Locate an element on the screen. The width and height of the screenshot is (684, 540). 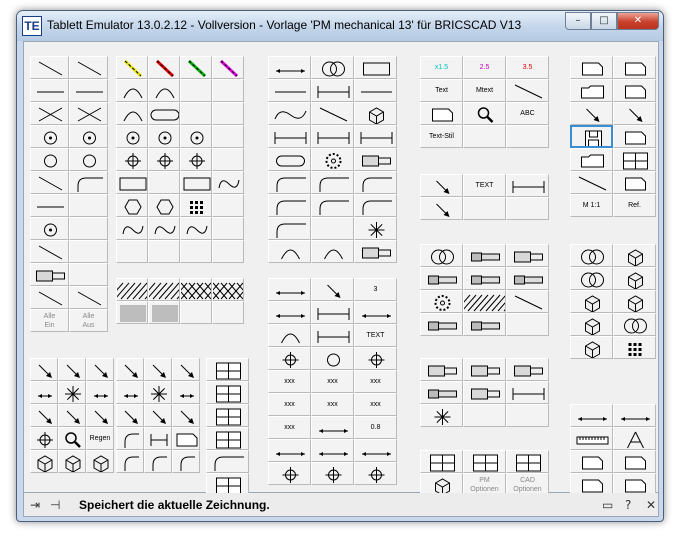
draw-lines-r12-c1-button: Alle Ein is located at coordinates (49, 320).